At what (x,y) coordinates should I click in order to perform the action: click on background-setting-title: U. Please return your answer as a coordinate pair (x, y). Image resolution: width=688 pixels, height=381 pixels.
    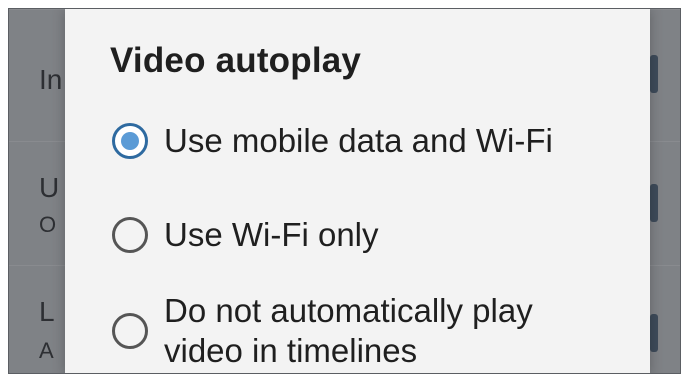
    Looking at the image, I should click on (49, 187).